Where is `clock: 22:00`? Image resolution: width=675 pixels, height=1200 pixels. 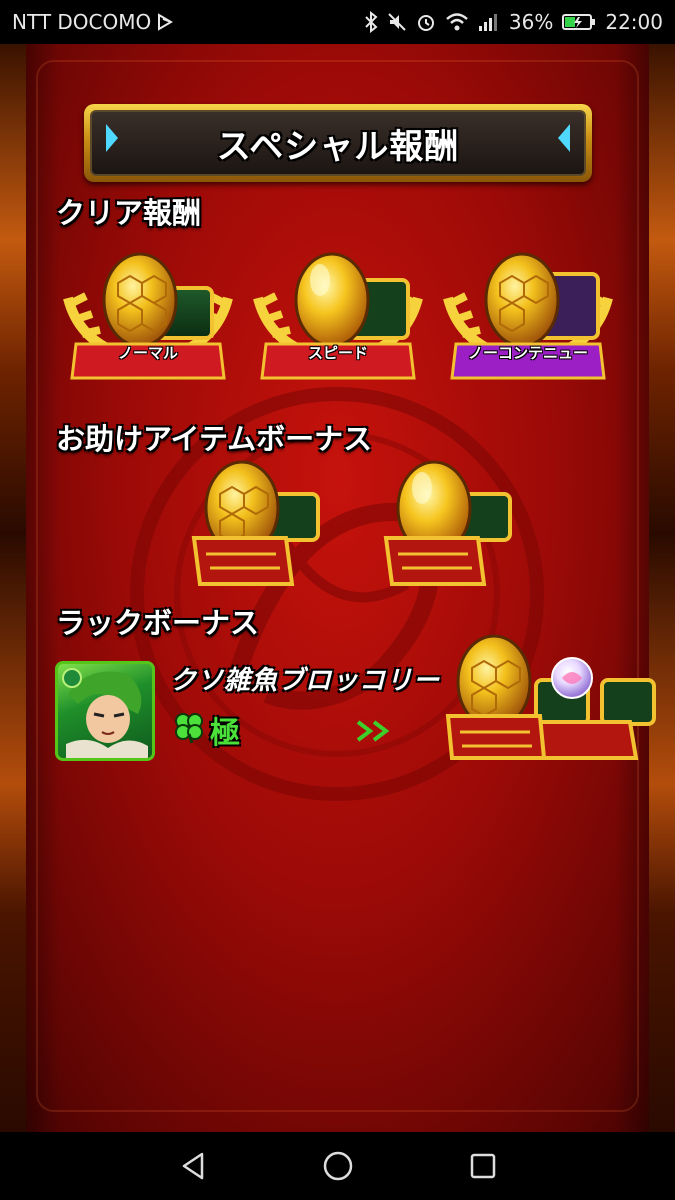
clock: 22:00 is located at coordinates (634, 22).